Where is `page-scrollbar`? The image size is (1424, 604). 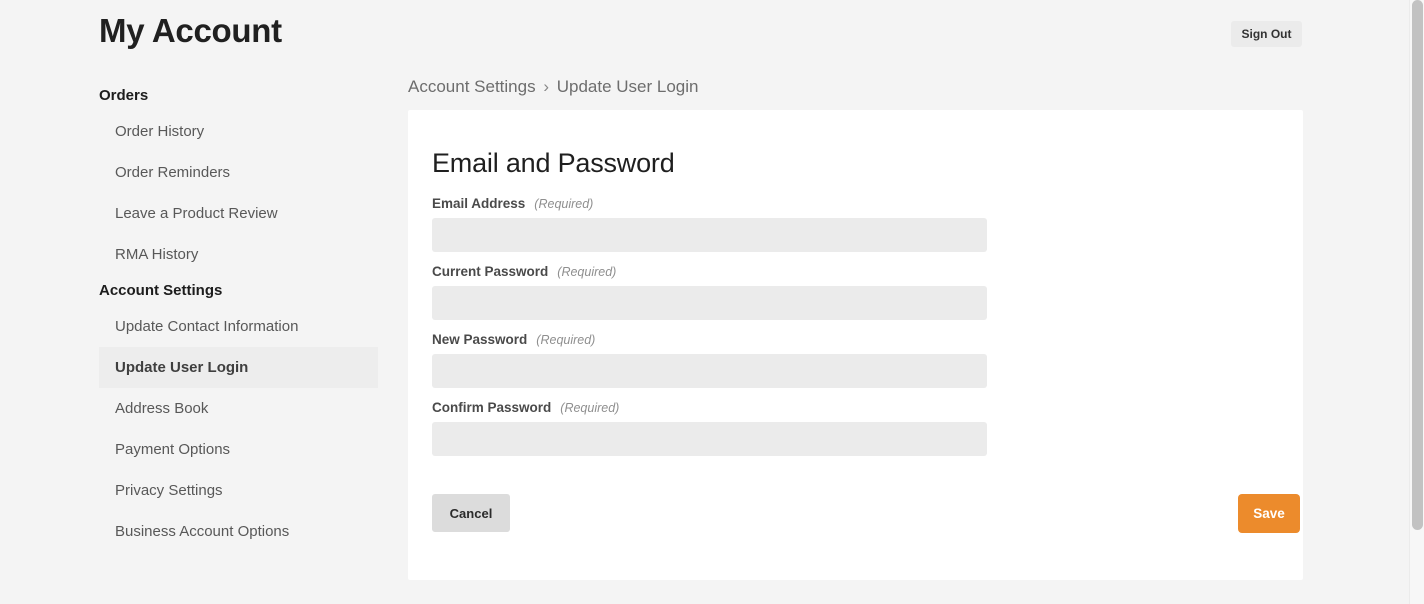
page-scrollbar is located at coordinates (1416, 302).